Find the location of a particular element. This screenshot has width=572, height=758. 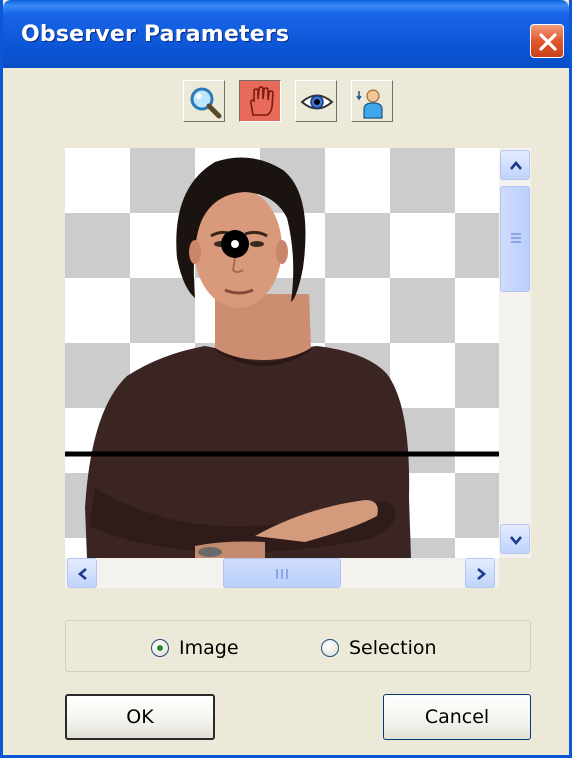

title-bar: Observer Parameters is located at coordinates (286, 34).